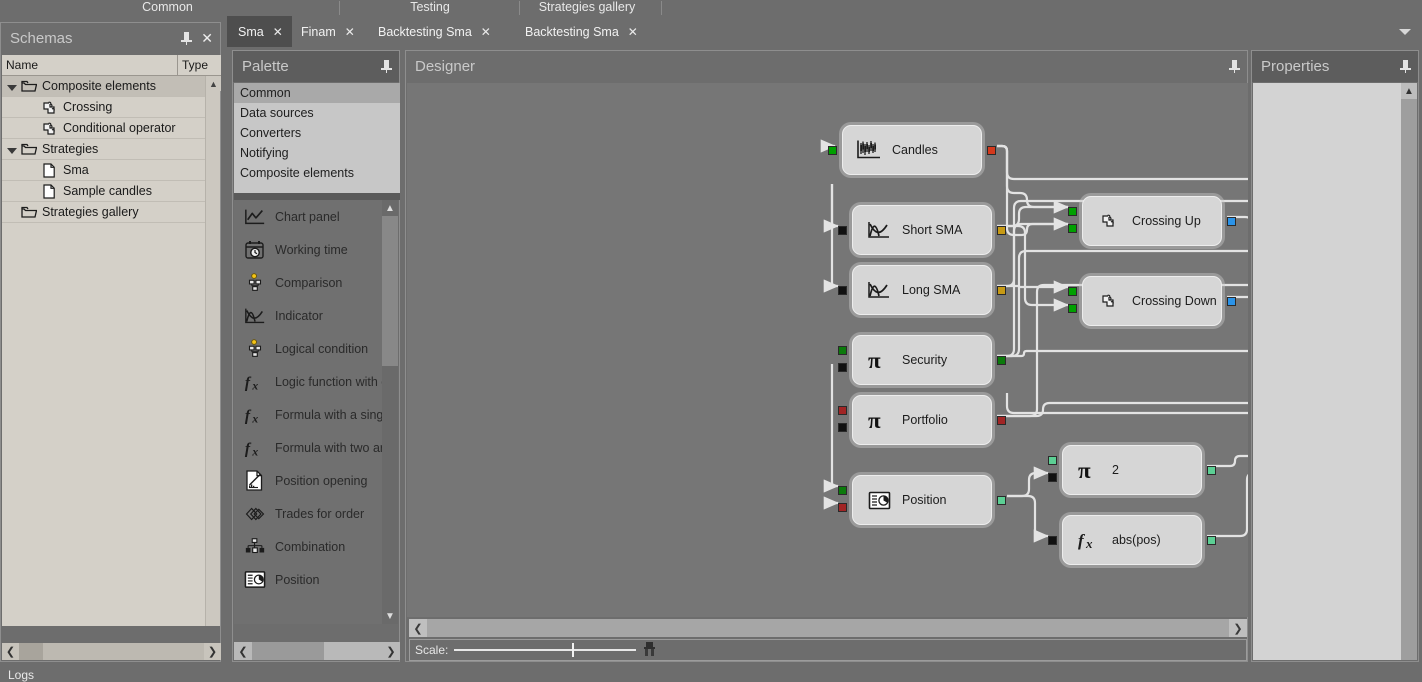  Describe the element at coordinates (104, 149) in the screenshot. I see `tree-row-strategies: Strategies` at that location.